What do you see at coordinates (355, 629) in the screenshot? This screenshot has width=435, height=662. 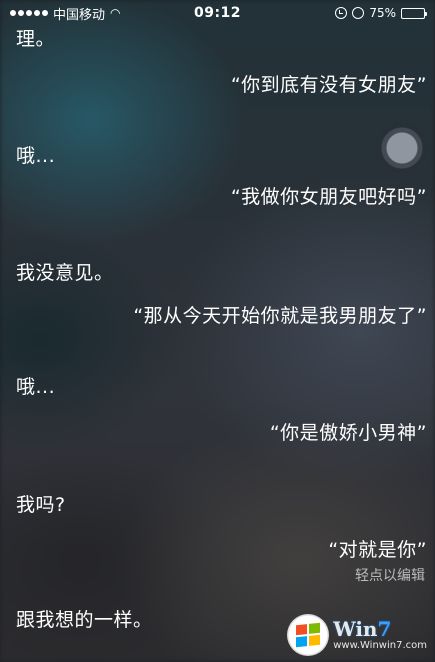 I see `brand-prefix: Win` at bounding box center [355, 629].